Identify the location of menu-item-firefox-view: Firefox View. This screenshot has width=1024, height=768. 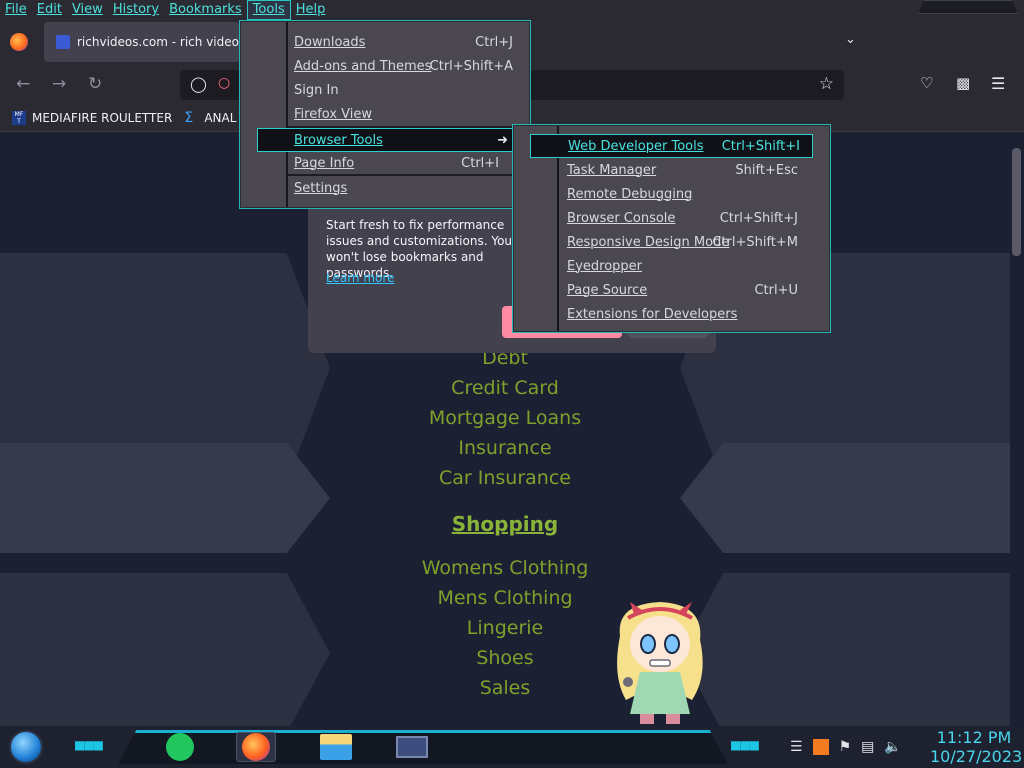
(385, 114).